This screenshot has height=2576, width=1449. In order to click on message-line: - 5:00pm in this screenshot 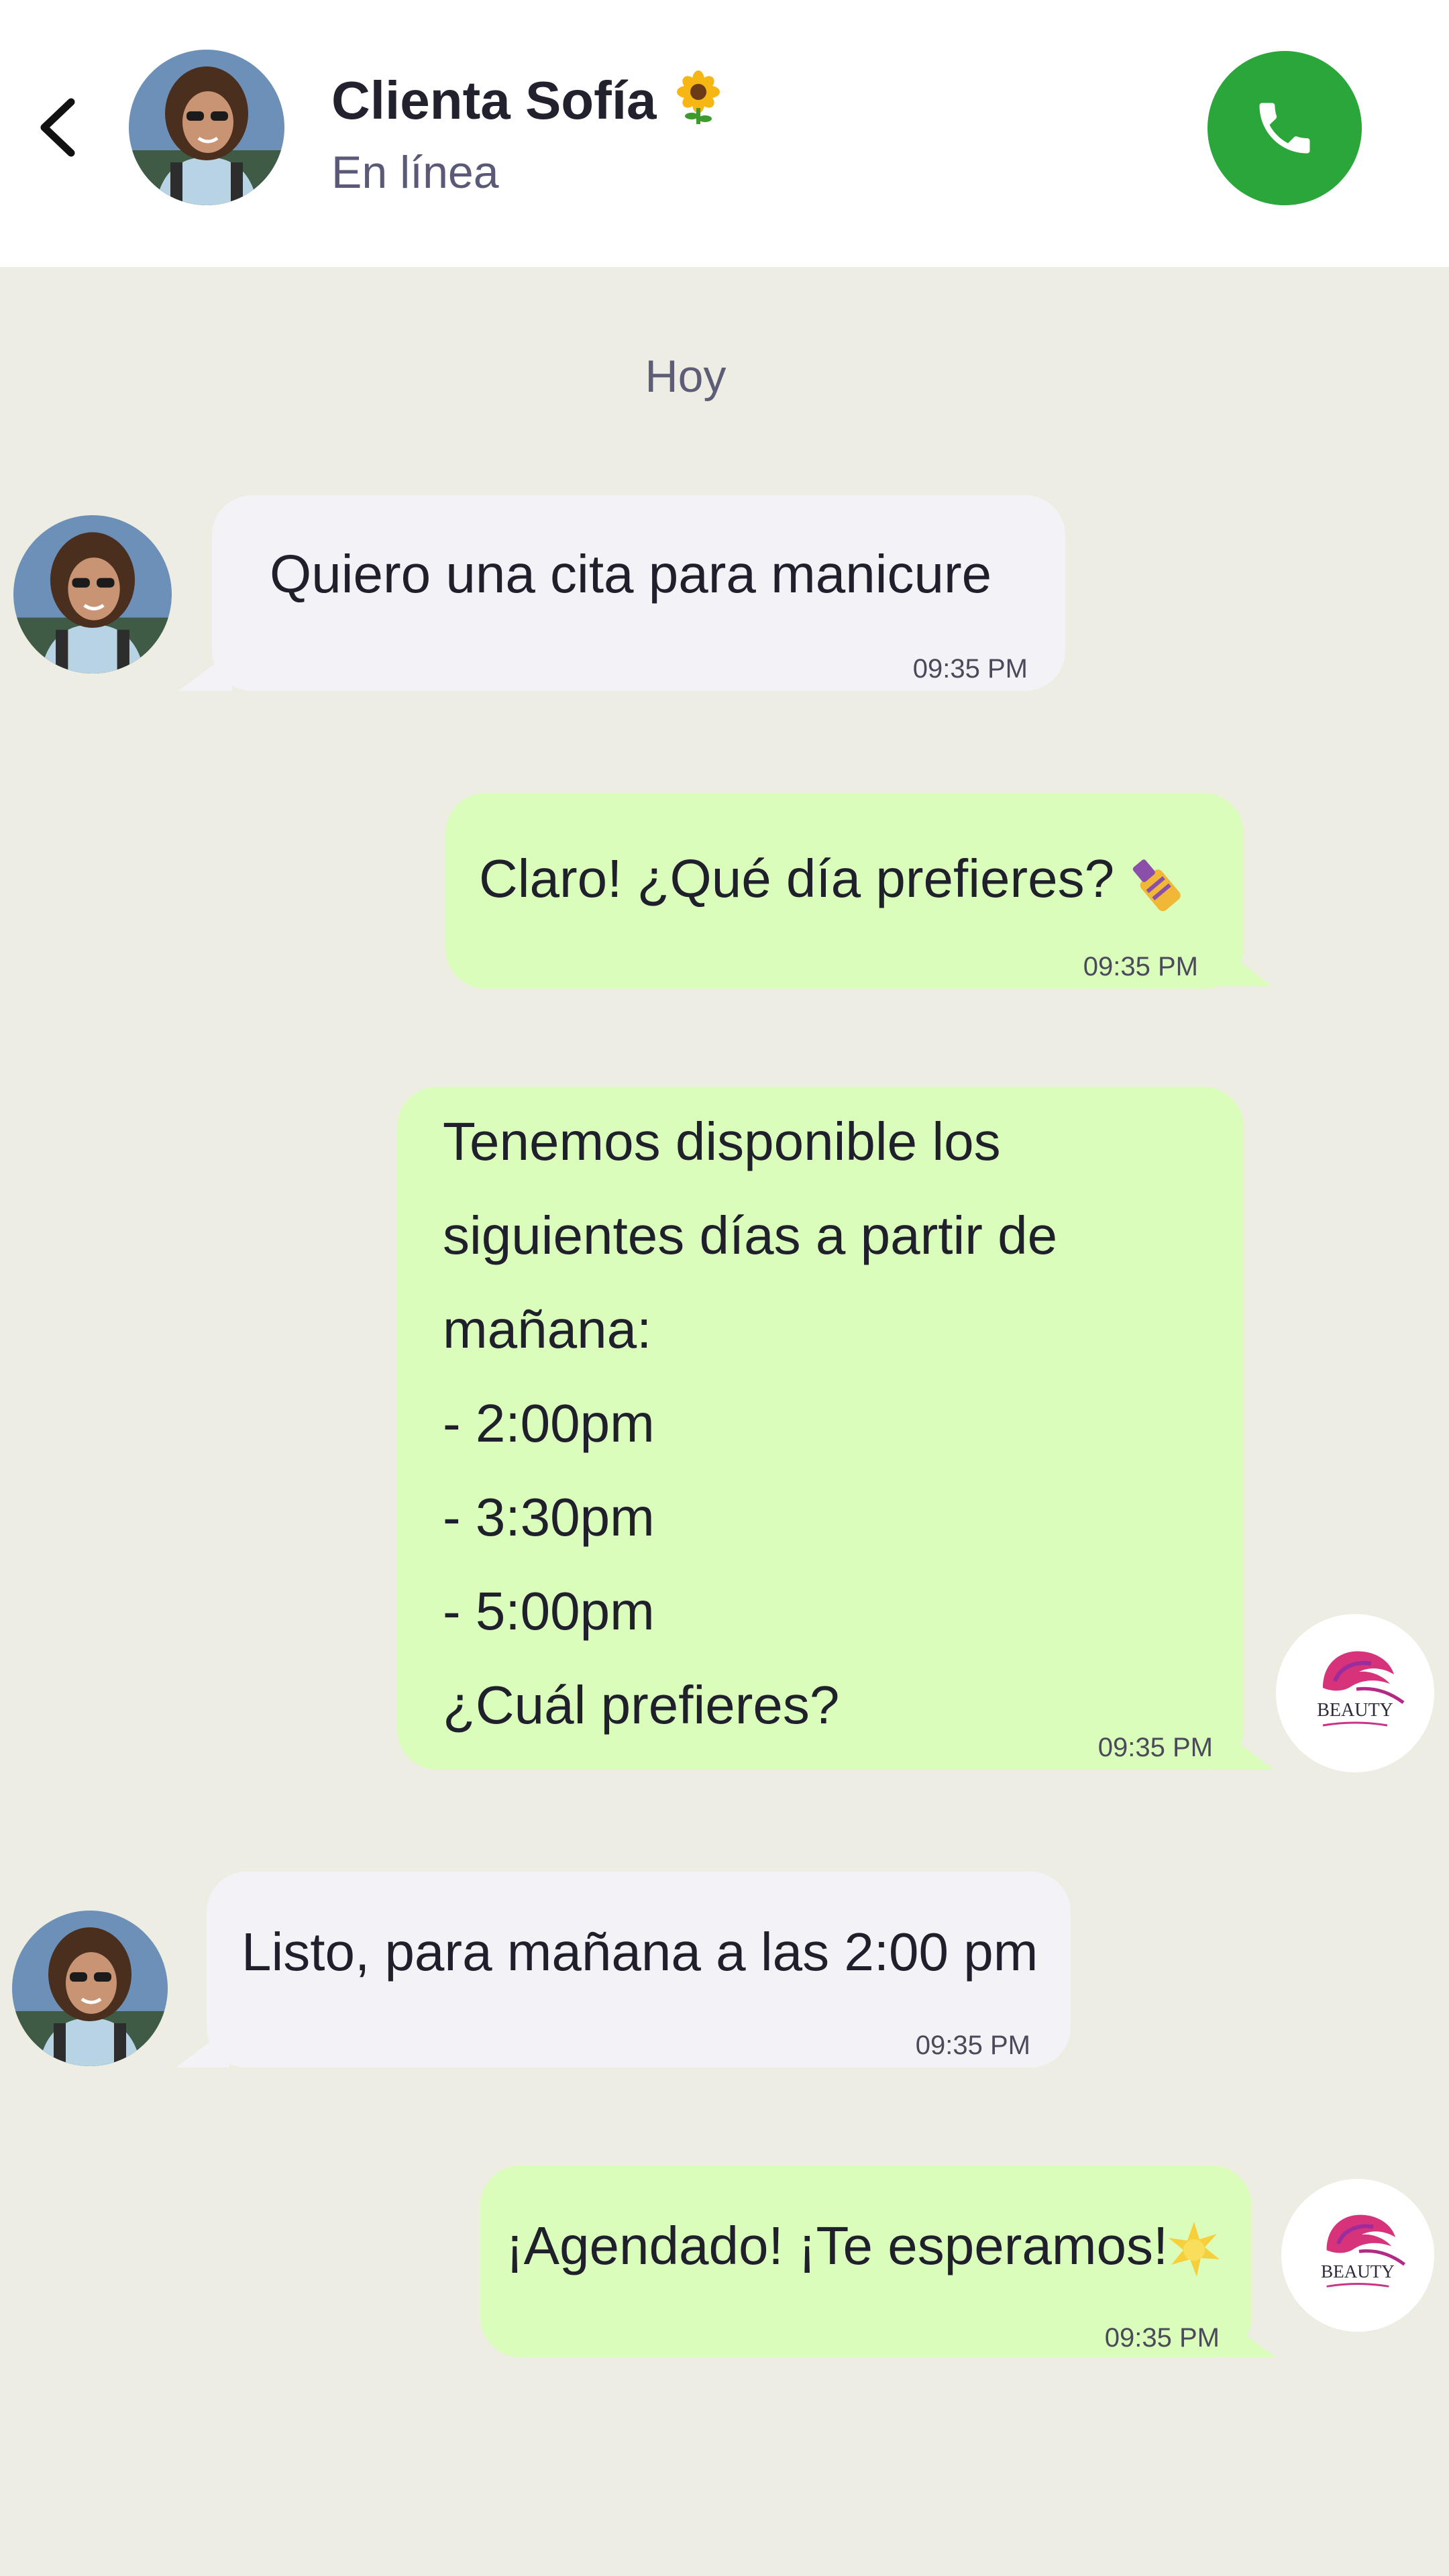, I will do `click(549, 1611)`.